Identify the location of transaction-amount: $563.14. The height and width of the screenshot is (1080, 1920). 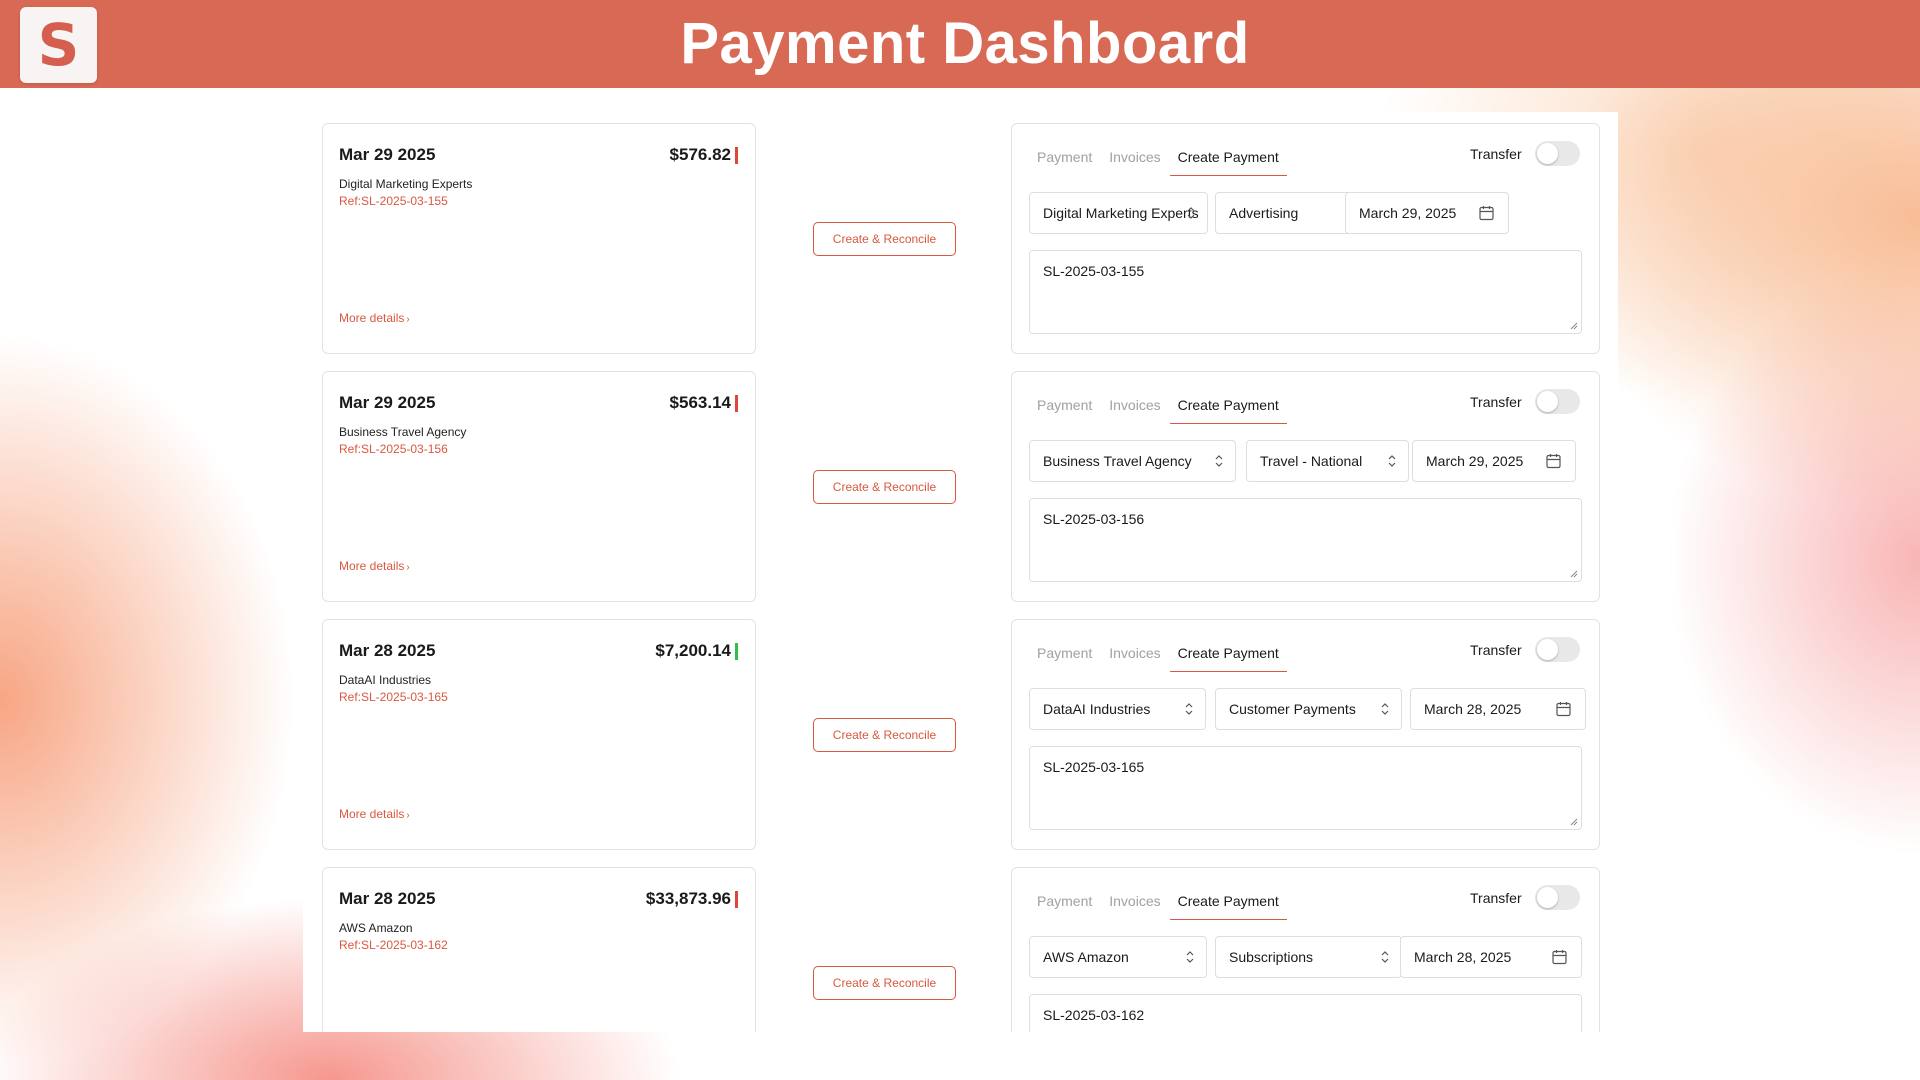
(704, 403).